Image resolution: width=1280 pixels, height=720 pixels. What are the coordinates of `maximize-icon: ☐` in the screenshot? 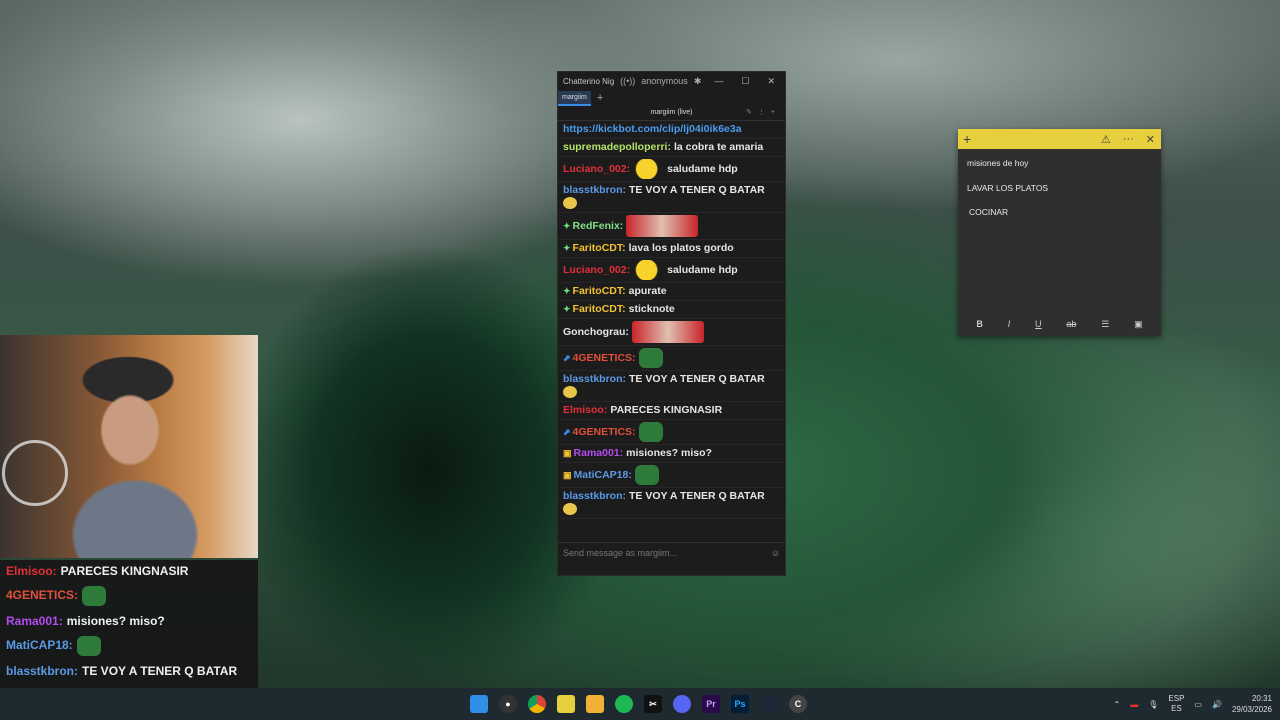 It's located at (745, 81).